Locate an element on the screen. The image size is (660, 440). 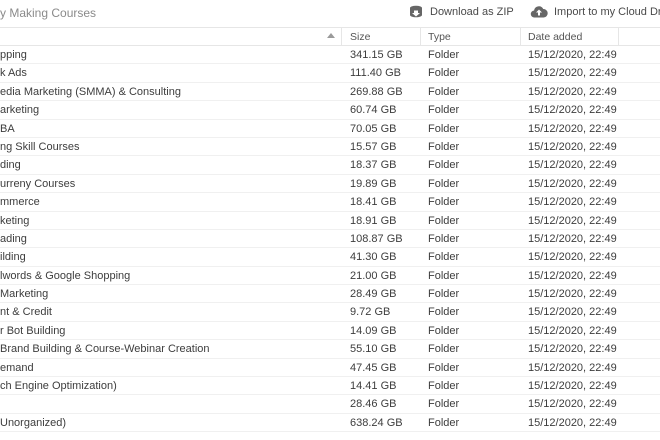
table-row: BA 70.05 GB Folder 15/12/2020, 22:49 is located at coordinates (330, 129).